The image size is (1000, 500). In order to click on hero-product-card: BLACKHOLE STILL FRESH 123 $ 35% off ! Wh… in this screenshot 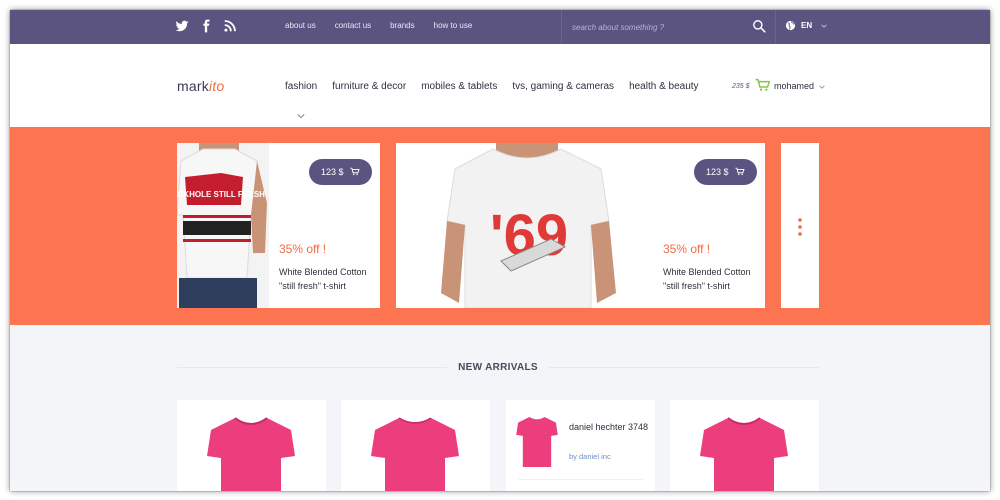, I will do `click(278, 225)`.